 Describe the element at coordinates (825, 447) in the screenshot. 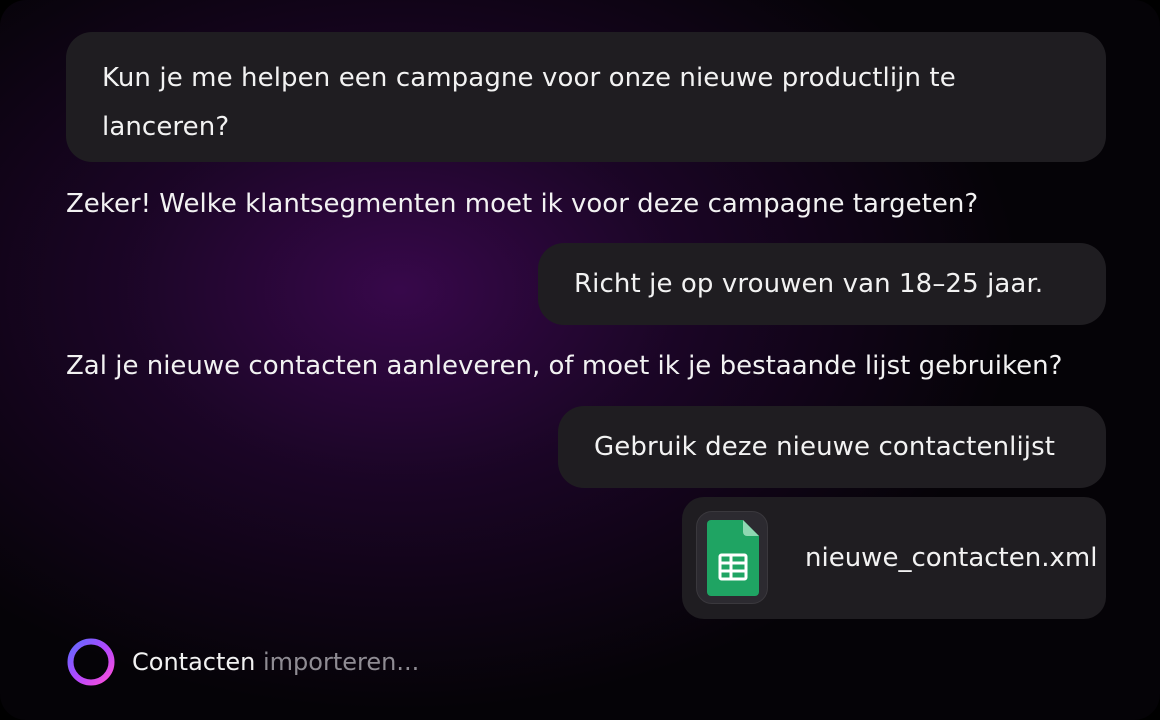

I see `message-text: Gebruik deze nieuwe contactenlijst` at that location.